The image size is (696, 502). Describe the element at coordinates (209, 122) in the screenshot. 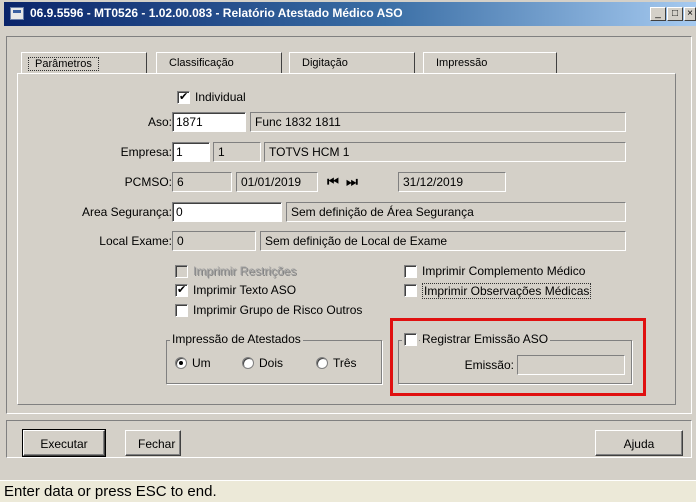

I see `aso-input: 1871` at that location.